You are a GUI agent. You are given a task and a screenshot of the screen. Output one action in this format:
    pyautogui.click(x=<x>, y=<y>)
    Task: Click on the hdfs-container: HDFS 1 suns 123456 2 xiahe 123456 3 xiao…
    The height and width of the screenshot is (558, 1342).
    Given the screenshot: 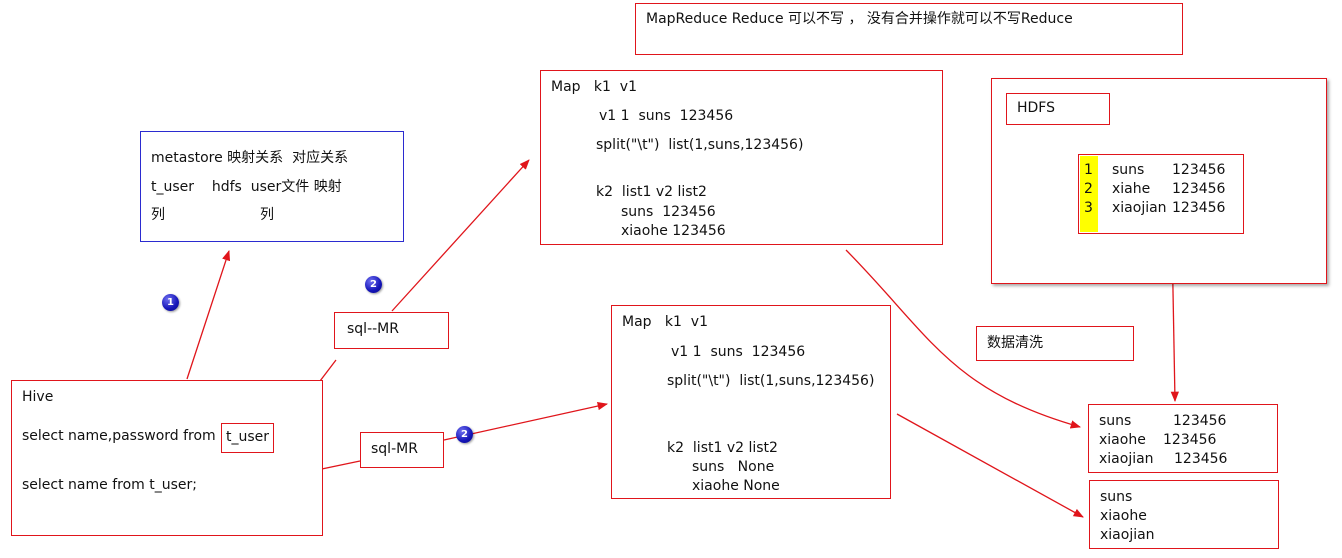 What is the action you would take?
    pyautogui.click(x=1159, y=181)
    